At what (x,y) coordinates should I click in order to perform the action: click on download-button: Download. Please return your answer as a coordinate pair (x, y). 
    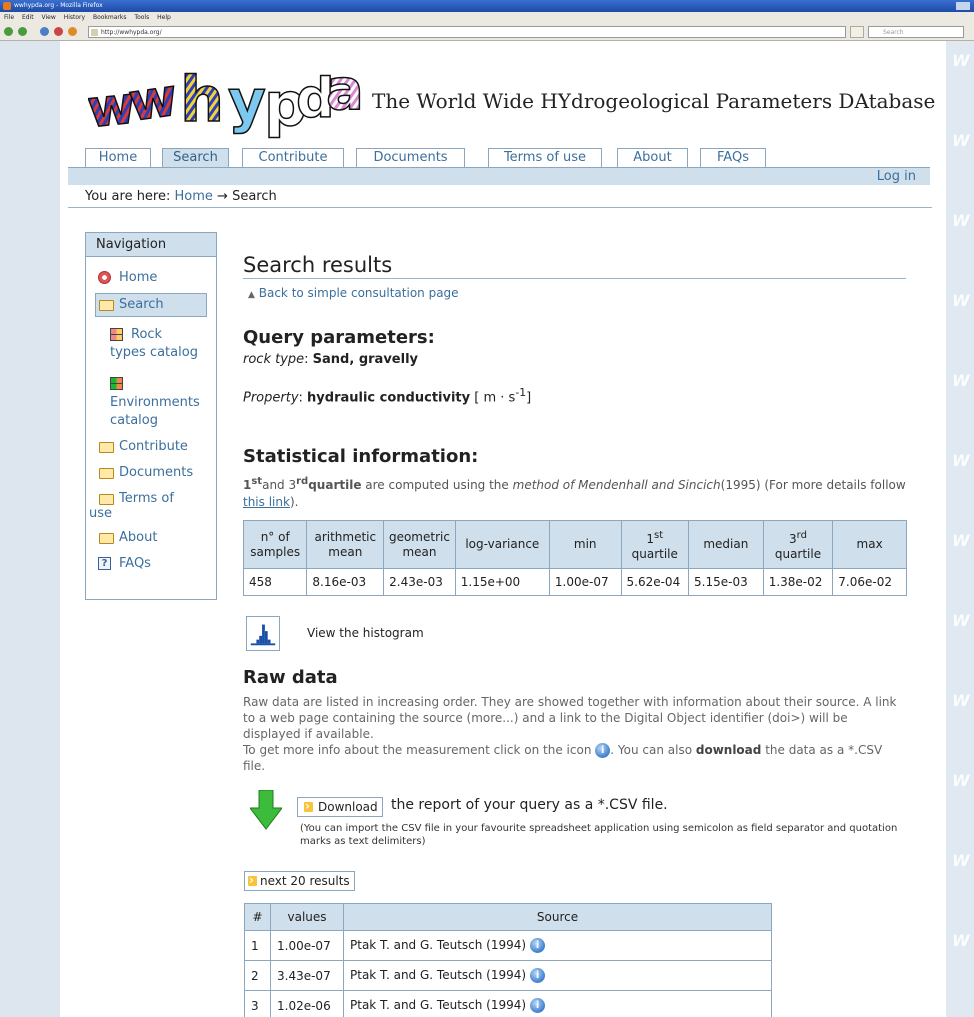
    Looking at the image, I should click on (340, 807).